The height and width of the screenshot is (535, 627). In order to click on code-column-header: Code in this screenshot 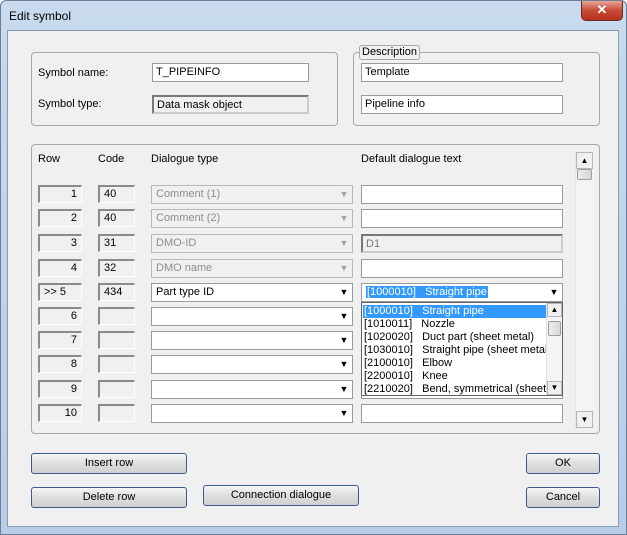, I will do `click(111, 159)`.